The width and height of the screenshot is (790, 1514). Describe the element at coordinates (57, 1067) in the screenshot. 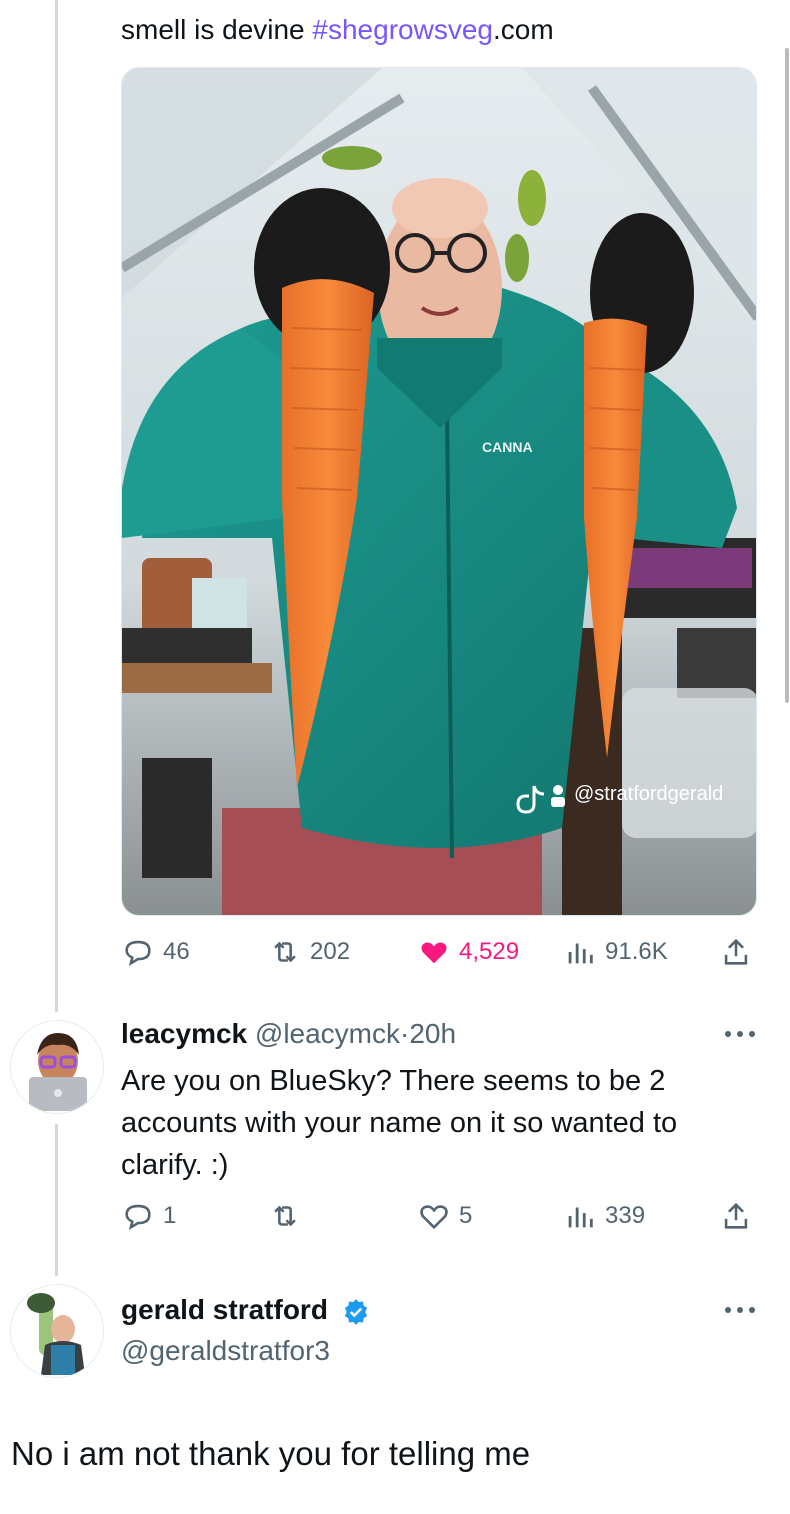

I see `avatar-leacymck` at that location.